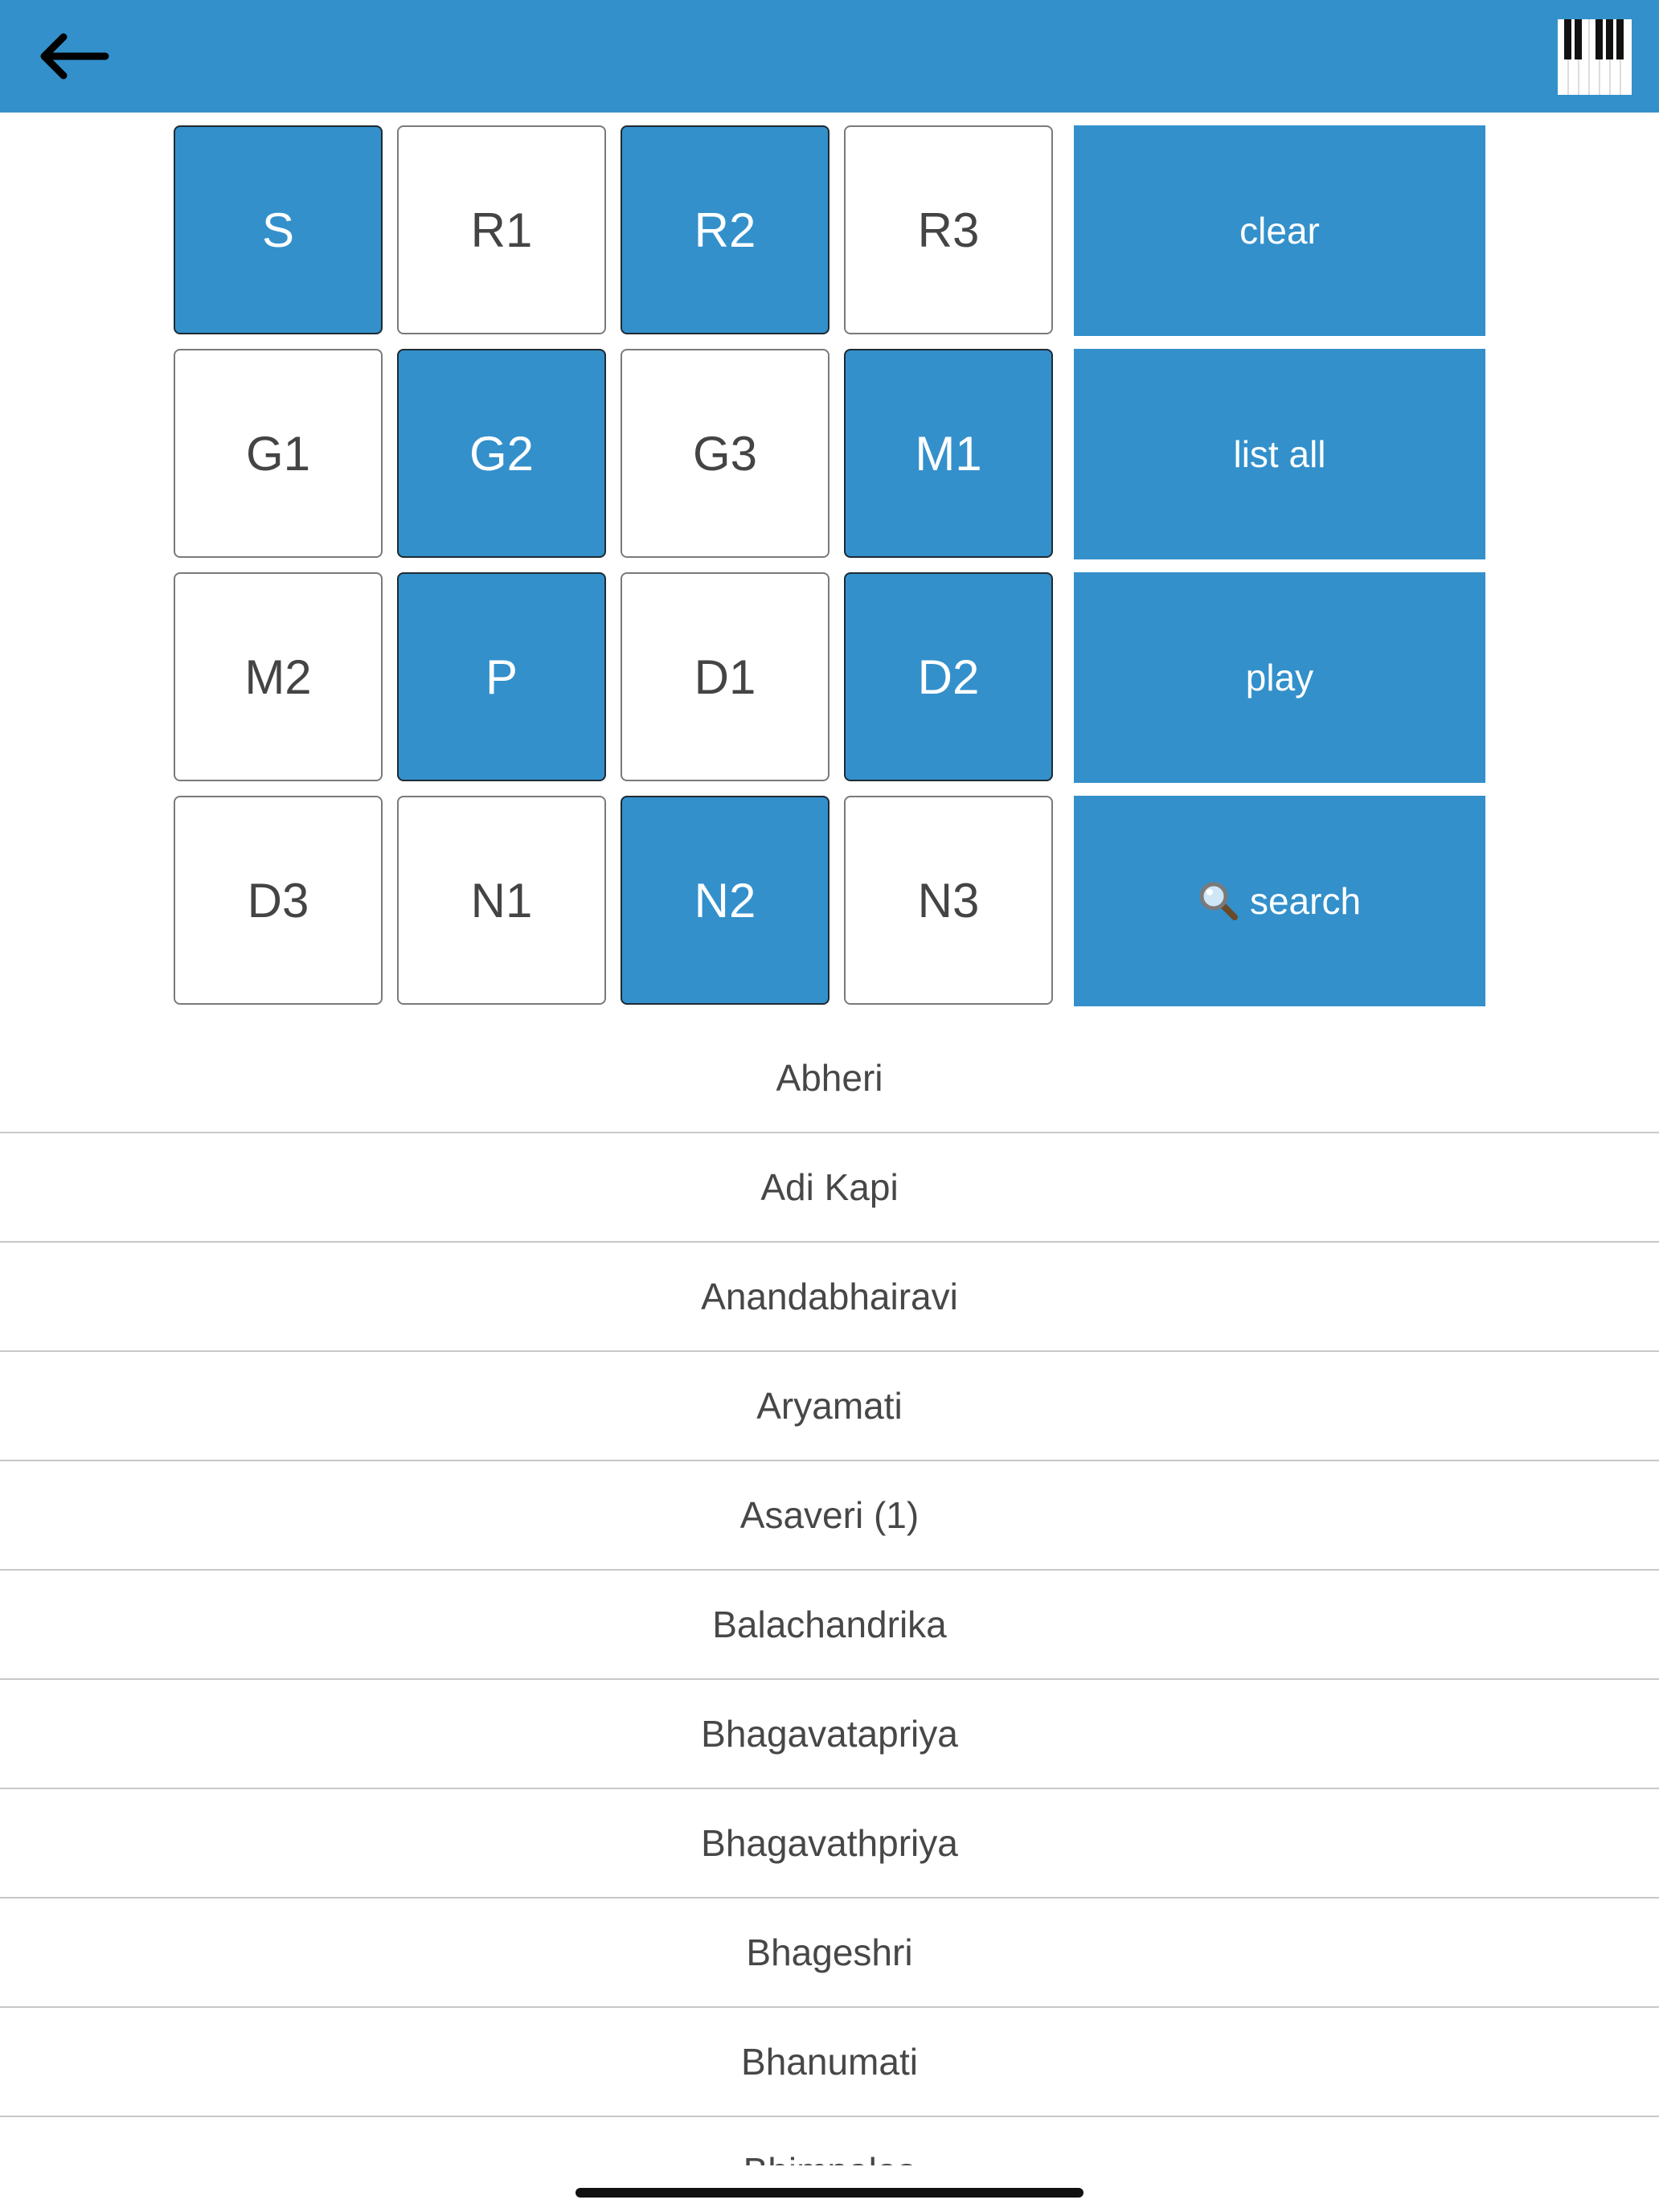 Image resolution: width=1659 pixels, height=2212 pixels. I want to click on raga-name: Aryamati, so click(829, 1406).